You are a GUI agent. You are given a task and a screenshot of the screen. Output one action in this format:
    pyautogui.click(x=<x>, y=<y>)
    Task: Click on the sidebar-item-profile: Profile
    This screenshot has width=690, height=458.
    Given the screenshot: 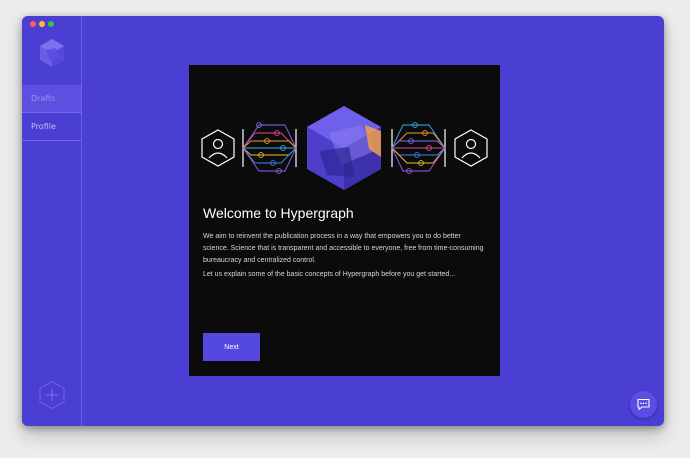 What is the action you would take?
    pyautogui.click(x=51, y=127)
    